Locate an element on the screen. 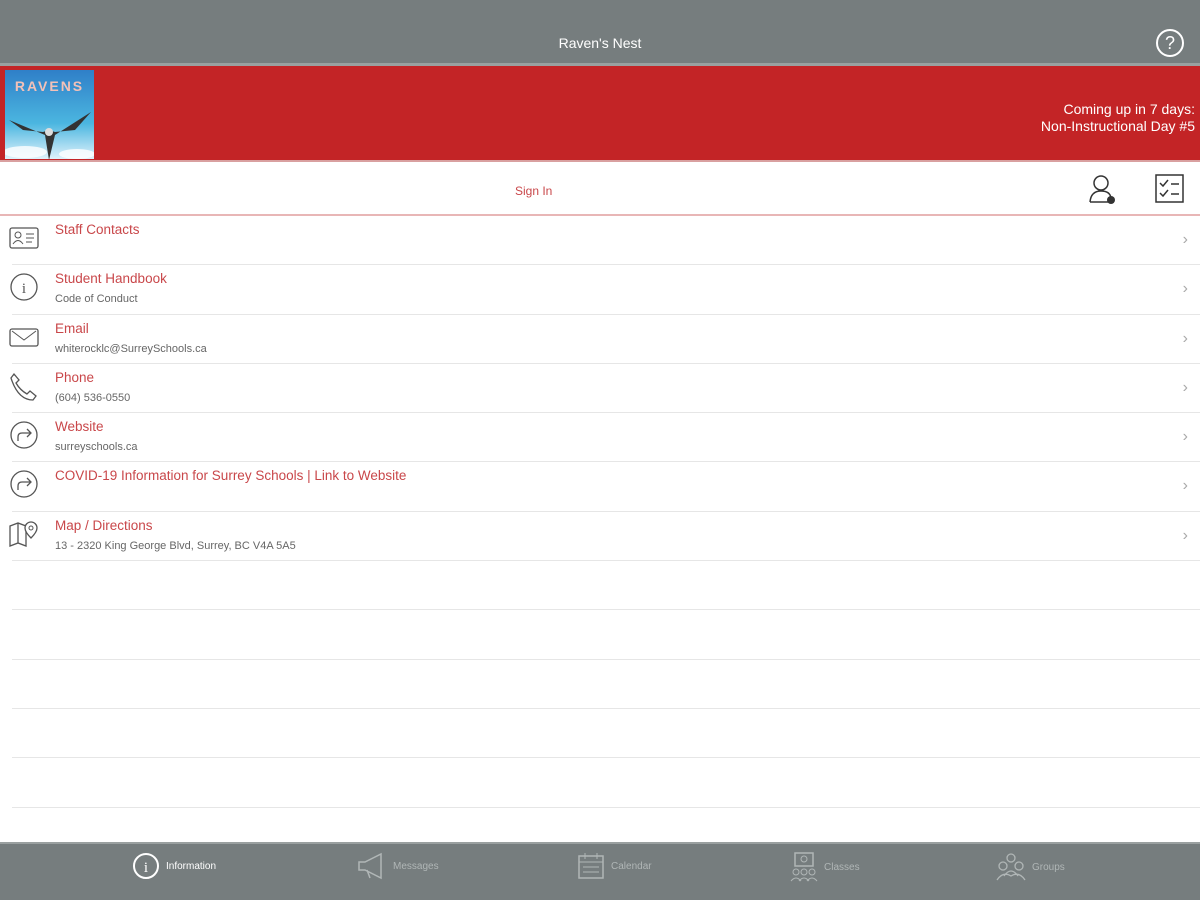  classes-icon is located at coordinates (804, 867).